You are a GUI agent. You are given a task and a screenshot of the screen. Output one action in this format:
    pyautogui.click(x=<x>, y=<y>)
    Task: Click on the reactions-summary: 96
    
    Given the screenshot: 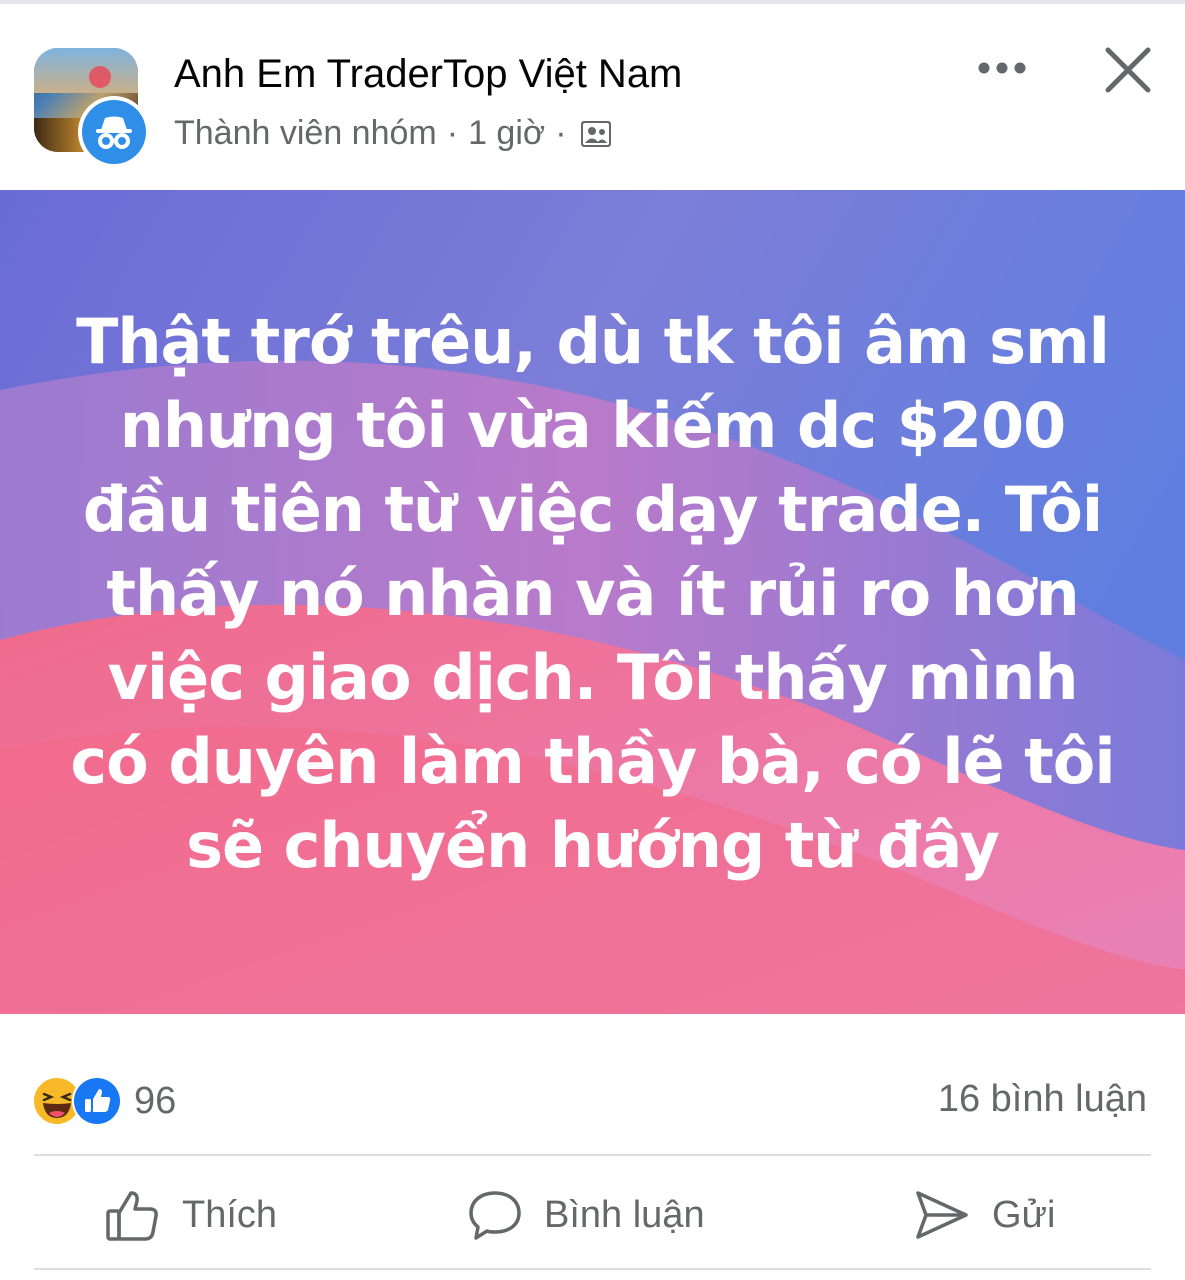 What is the action you would take?
    pyautogui.click(x=104, y=1101)
    